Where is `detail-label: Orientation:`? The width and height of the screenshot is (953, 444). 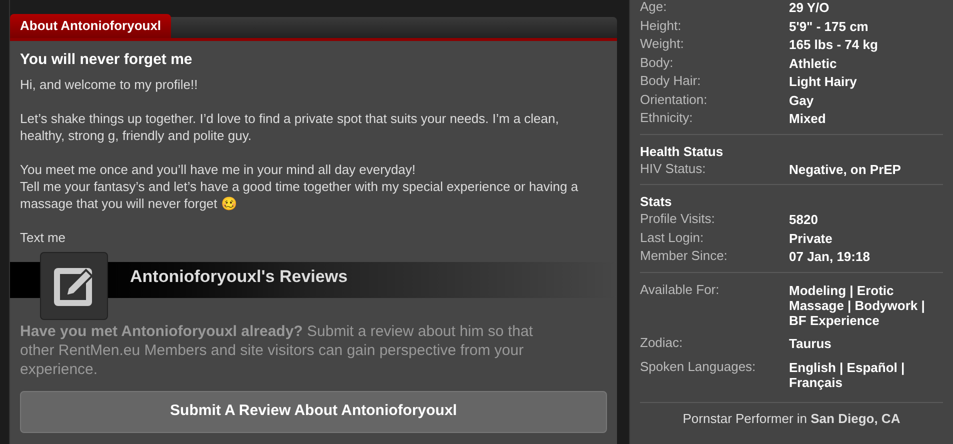
detail-label: Orientation: is located at coordinates (674, 99).